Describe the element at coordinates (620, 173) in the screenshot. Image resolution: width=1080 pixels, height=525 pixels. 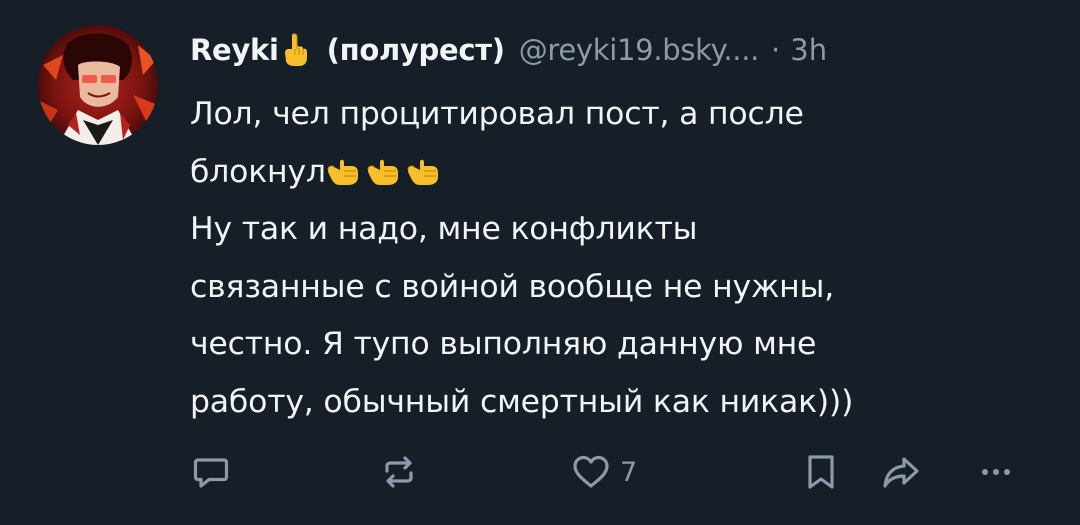
I see `post-text-line-with-emoji: блокнул` at that location.